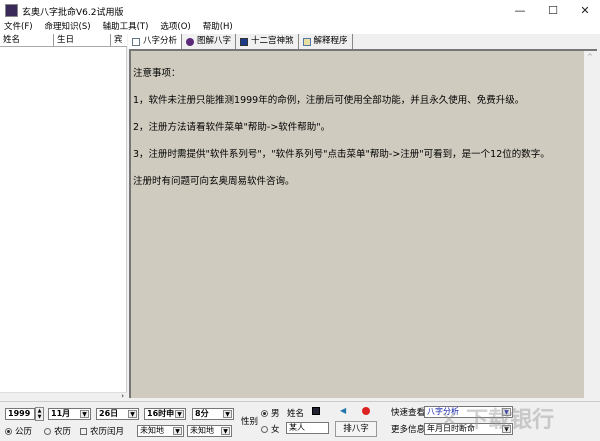 The width and height of the screenshot is (600, 441). Describe the element at coordinates (520, 11) in the screenshot. I see `minimize-button: —` at that location.